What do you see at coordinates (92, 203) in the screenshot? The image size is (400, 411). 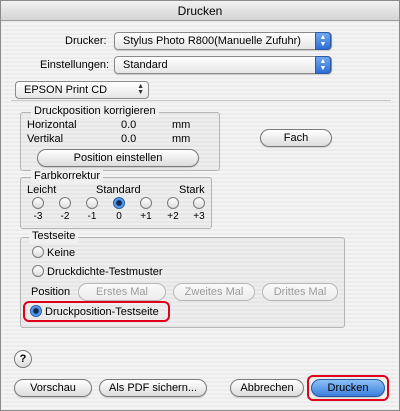 I see `color-radio-m1` at bounding box center [92, 203].